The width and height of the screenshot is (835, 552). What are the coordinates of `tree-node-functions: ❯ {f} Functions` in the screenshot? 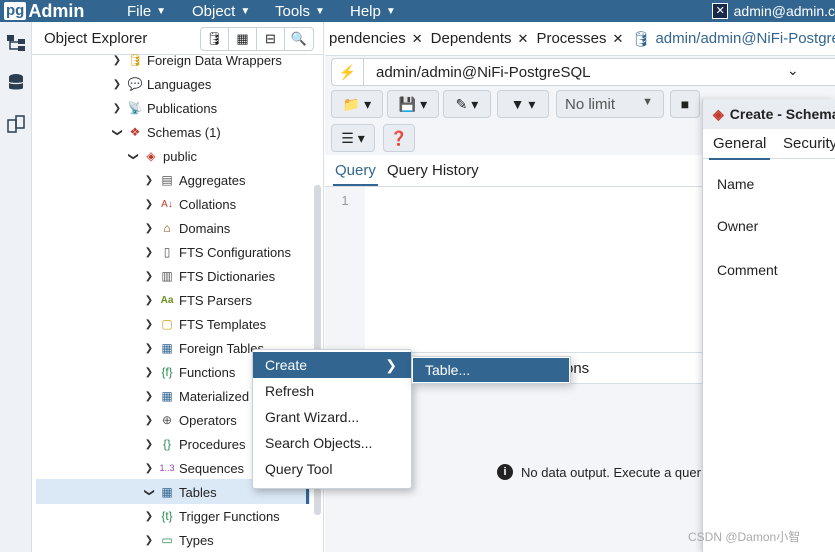 It's located at (189, 372).